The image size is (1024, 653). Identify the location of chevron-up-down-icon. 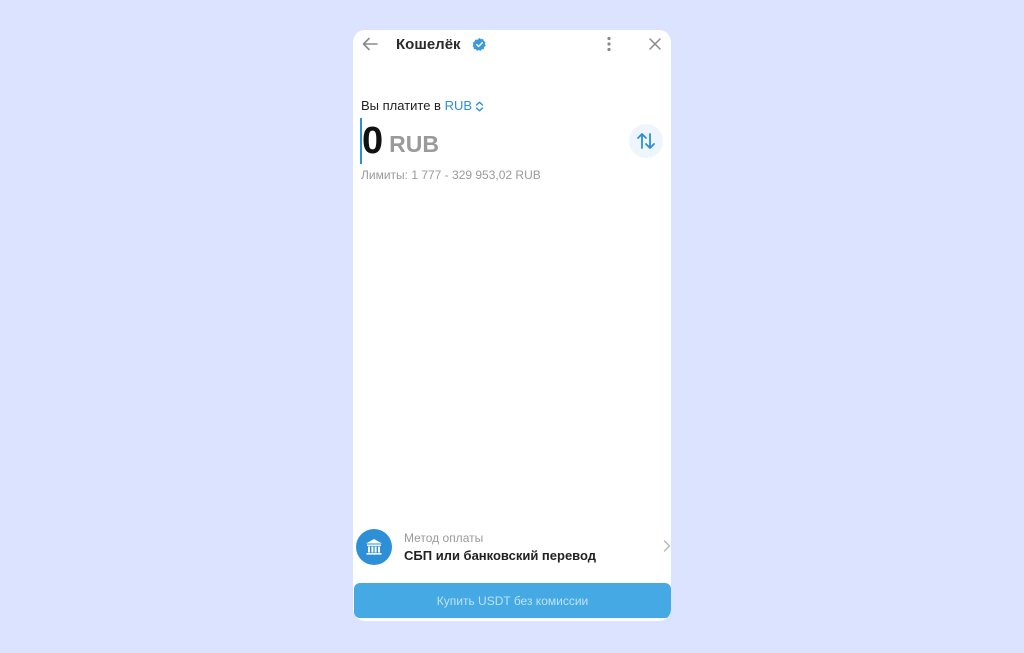
(479, 106).